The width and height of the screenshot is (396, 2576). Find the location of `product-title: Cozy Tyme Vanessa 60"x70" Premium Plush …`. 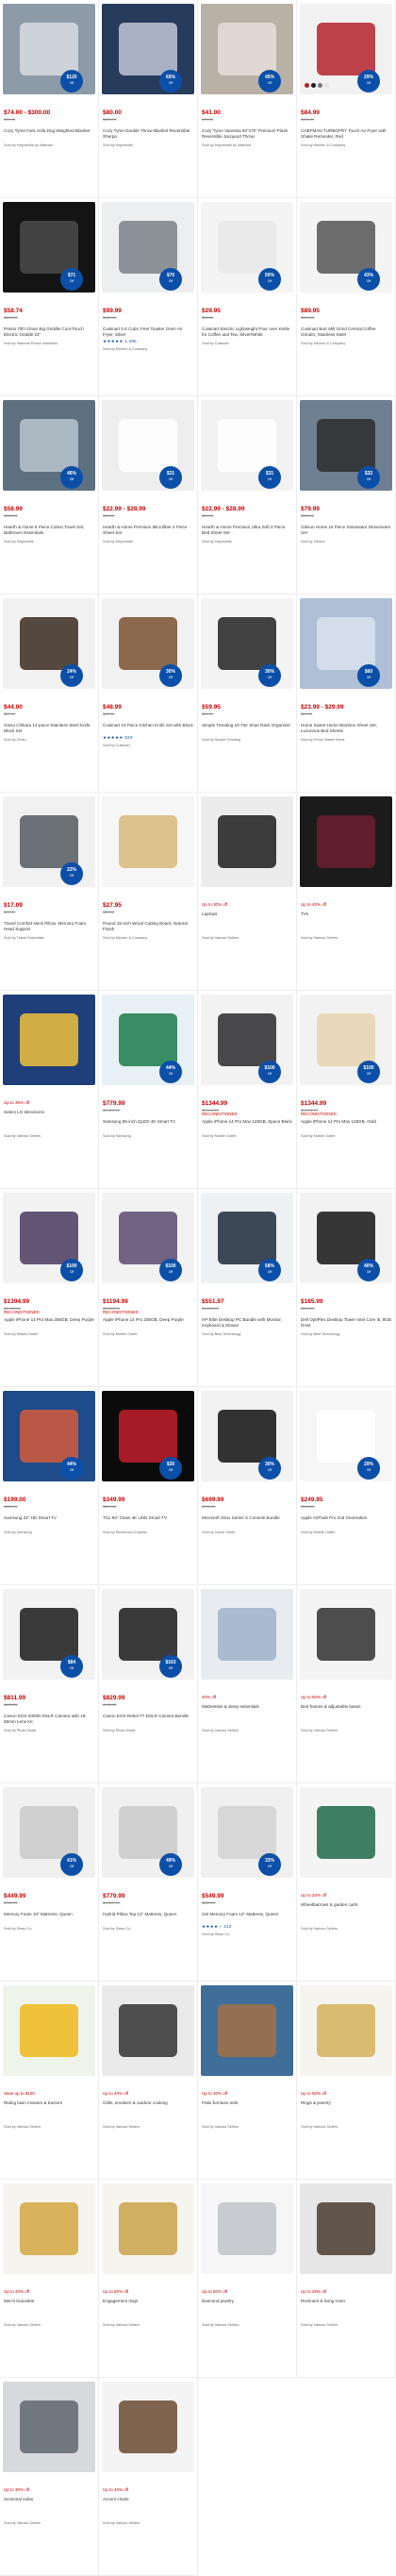

product-title: Cozy Tyme Vanessa 60"x70" Premium Plush … is located at coordinates (247, 134).